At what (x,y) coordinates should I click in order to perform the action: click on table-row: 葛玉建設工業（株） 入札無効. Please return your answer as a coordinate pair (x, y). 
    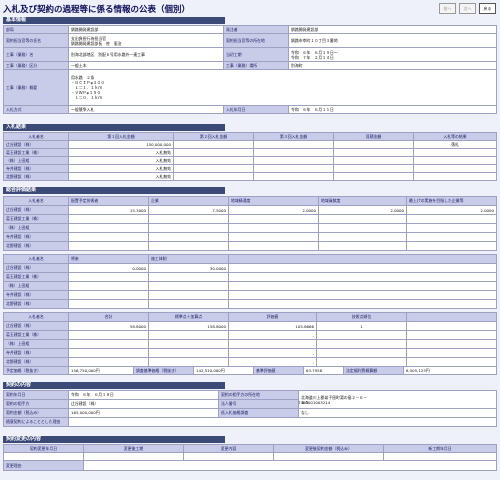
    Looking at the image, I should click on (250, 152).